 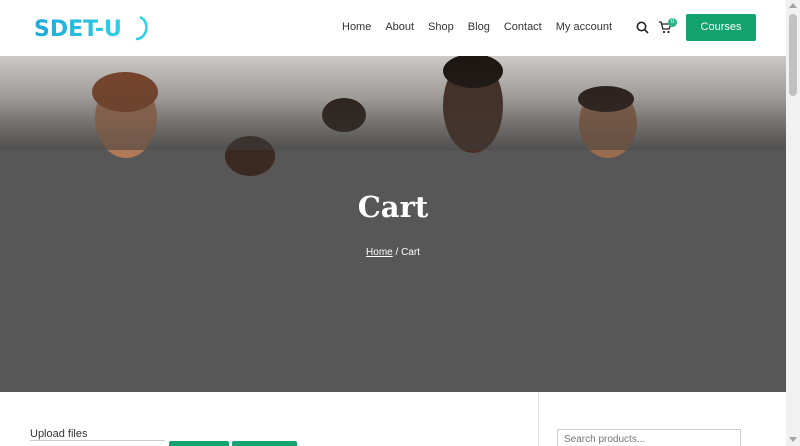 What do you see at coordinates (538, 419) in the screenshot?
I see `sidebar-divider` at bounding box center [538, 419].